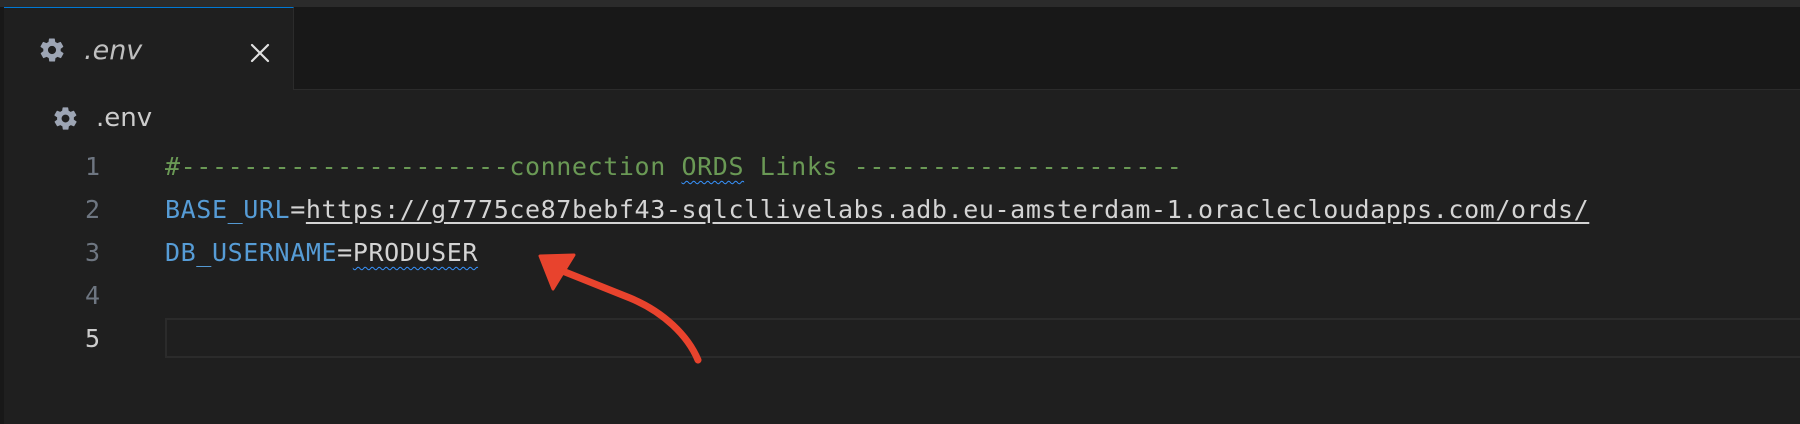 This screenshot has width=1800, height=424. I want to click on tab-label: .env, so click(113, 50).